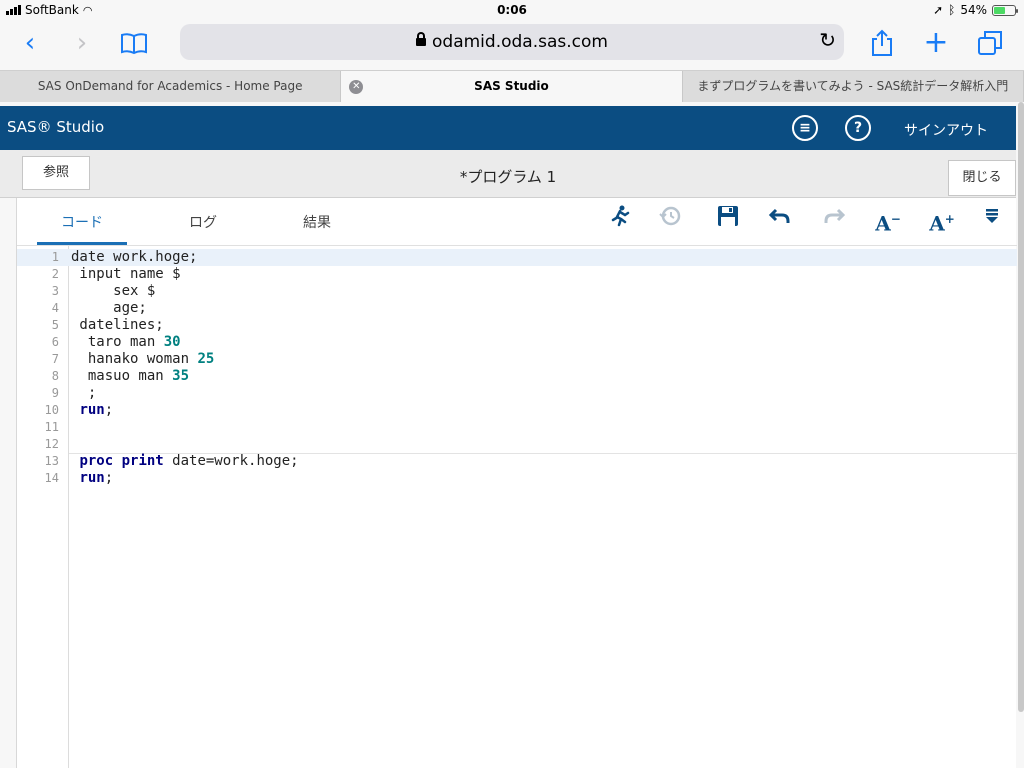 The width and height of the screenshot is (1024, 768). Describe the element at coordinates (728, 219) in the screenshot. I see `save-icon` at that location.